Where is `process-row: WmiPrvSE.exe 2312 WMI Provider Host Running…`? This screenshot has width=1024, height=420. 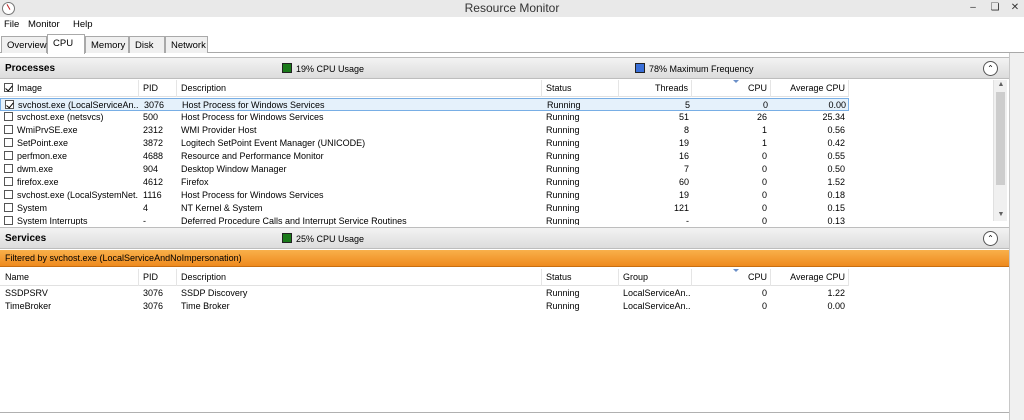 process-row: WmiPrvSE.exe 2312 WMI Provider Host Running… is located at coordinates (424, 130).